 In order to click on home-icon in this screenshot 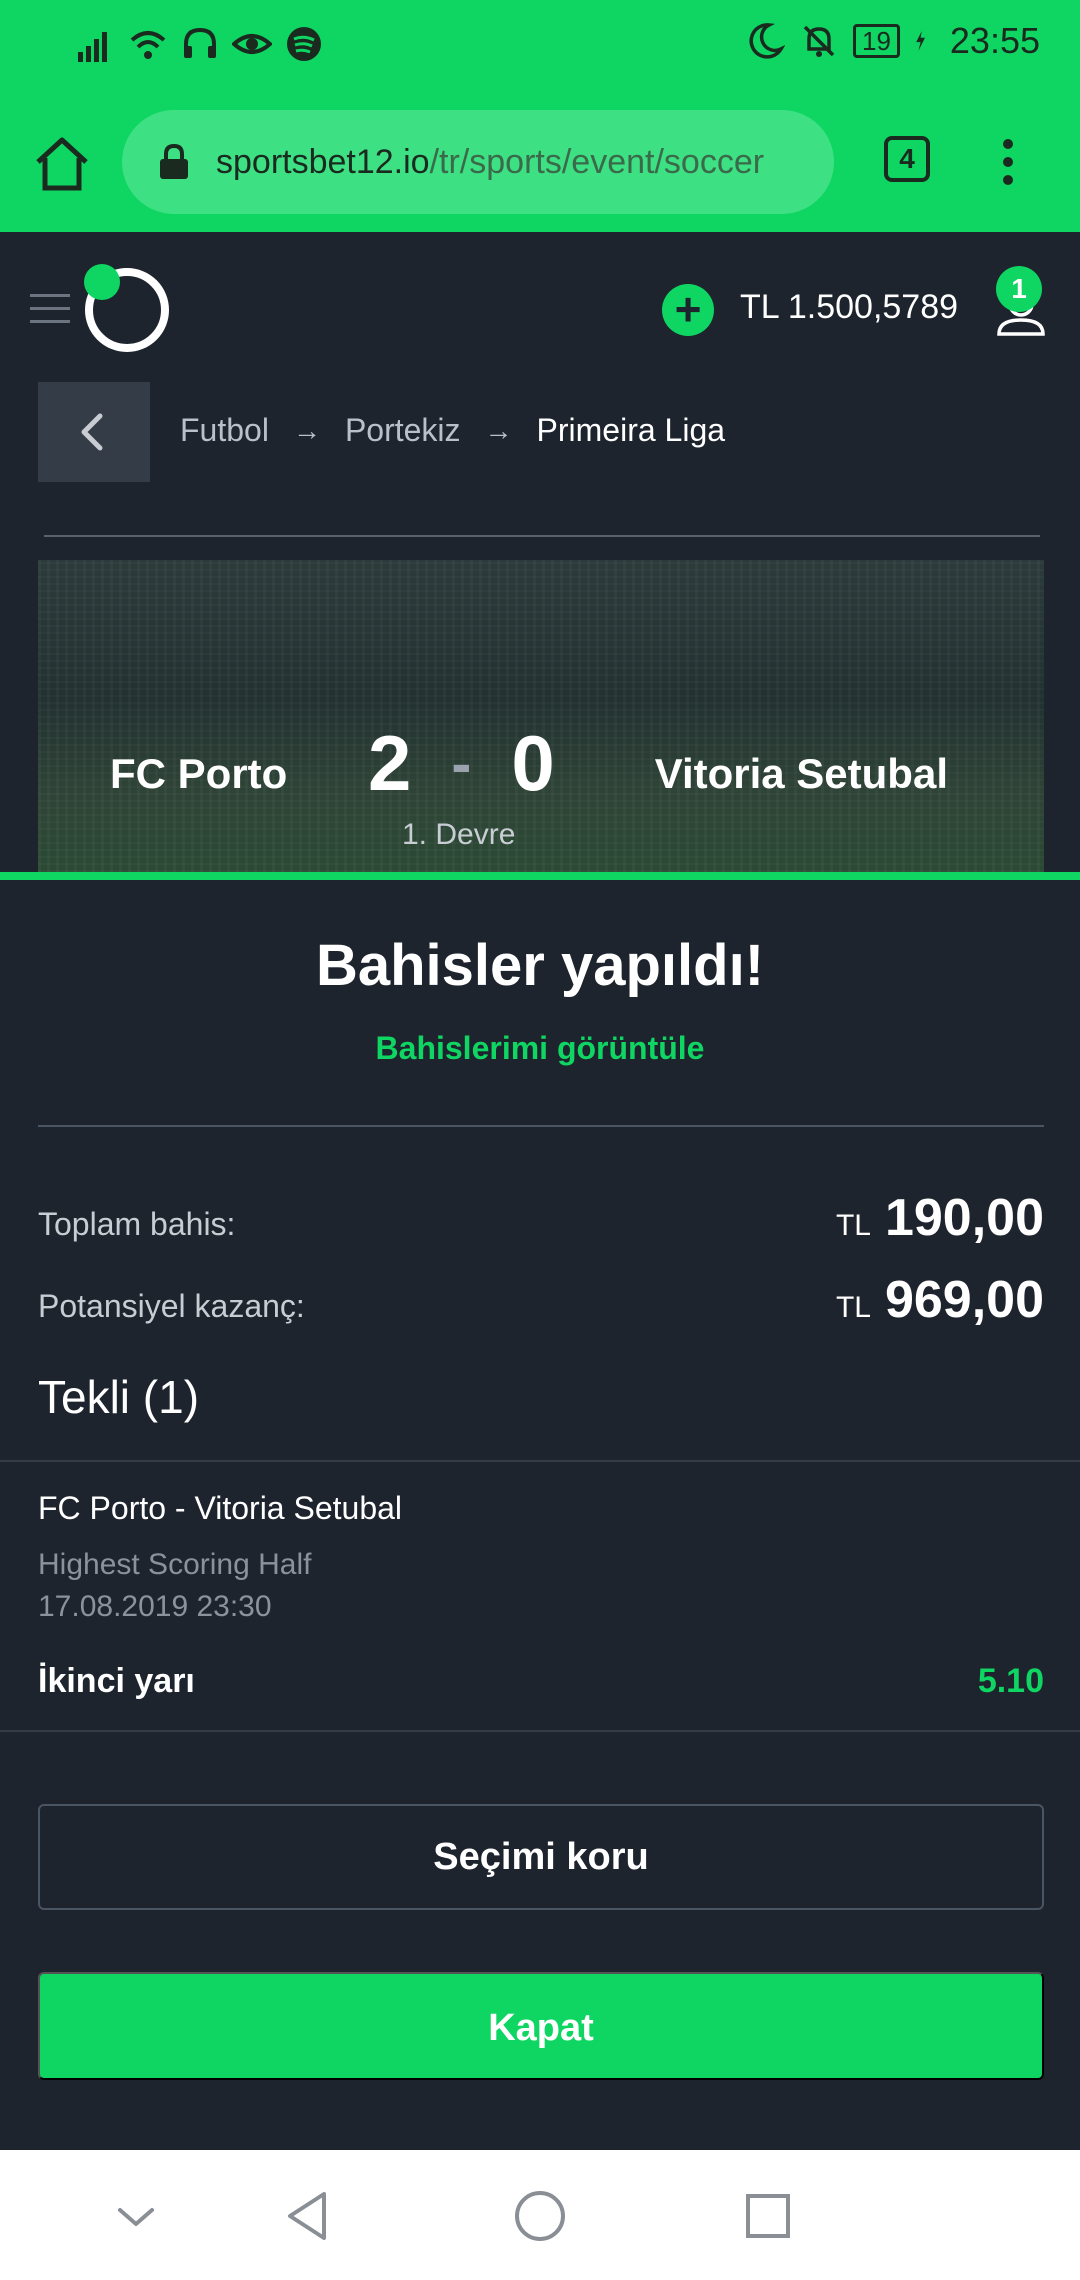, I will do `click(62, 164)`.